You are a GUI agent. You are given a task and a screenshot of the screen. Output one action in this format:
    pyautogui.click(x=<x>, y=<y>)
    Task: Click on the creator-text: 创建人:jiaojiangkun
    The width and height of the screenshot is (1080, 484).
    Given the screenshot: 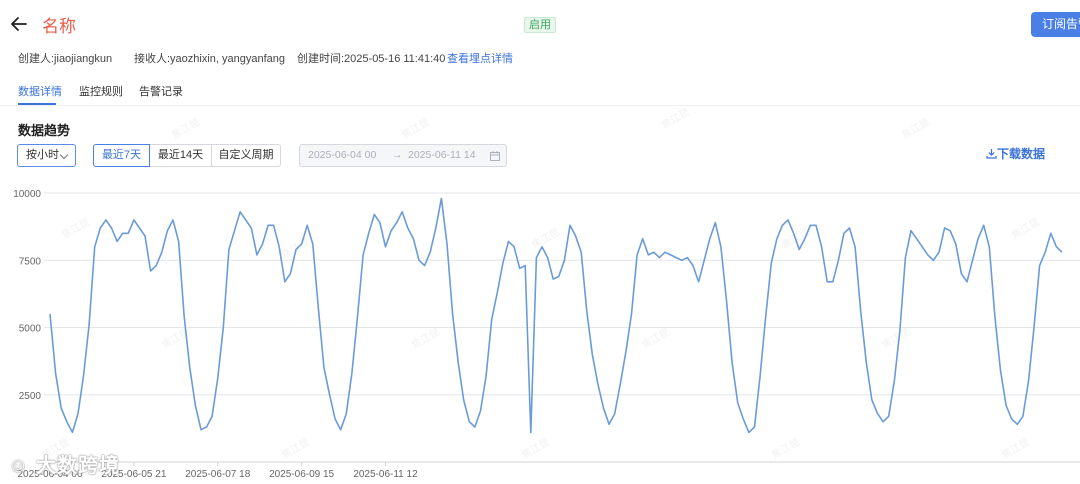 What is the action you would take?
    pyautogui.click(x=65, y=59)
    